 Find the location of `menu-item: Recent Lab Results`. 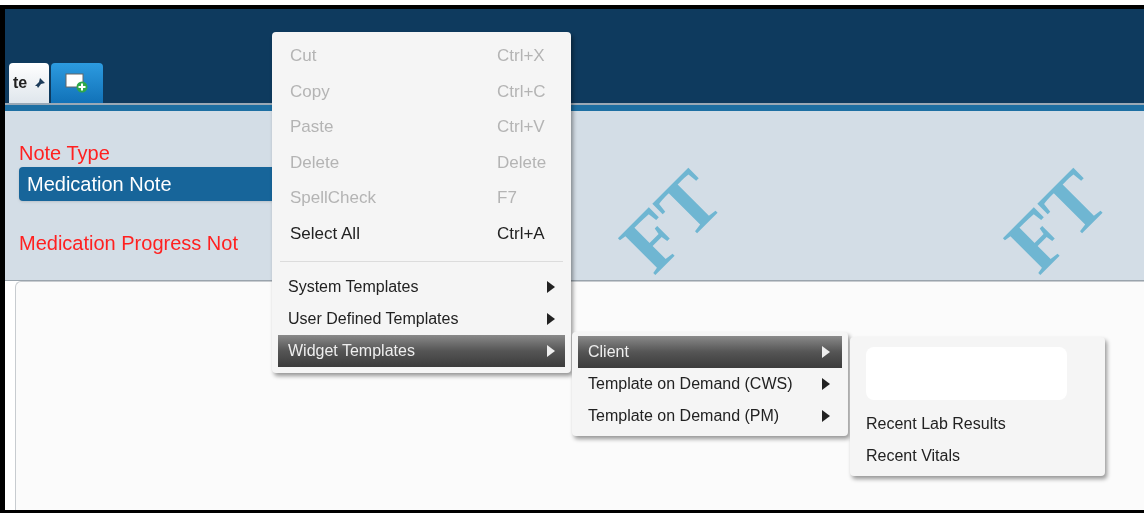

menu-item: Recent Lab Results is located at coordinates (936, 424).